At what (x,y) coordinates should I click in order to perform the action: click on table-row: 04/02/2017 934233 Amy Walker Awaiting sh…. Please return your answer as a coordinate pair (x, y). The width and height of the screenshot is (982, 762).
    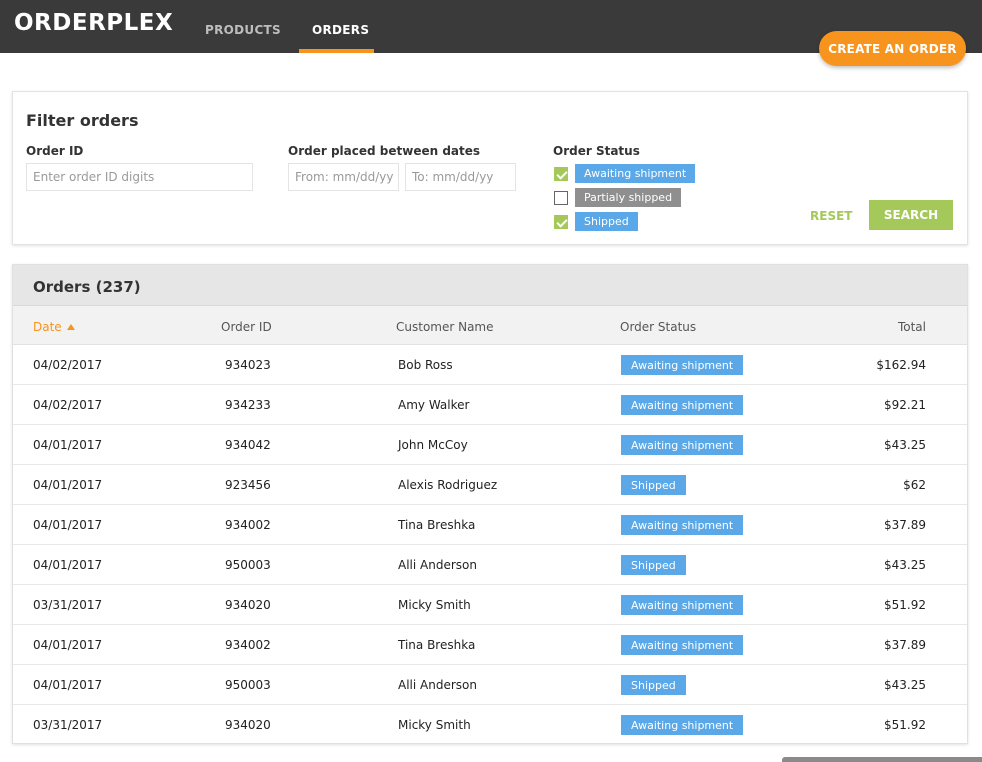
    Looking at the image, I should click on (490, 405).